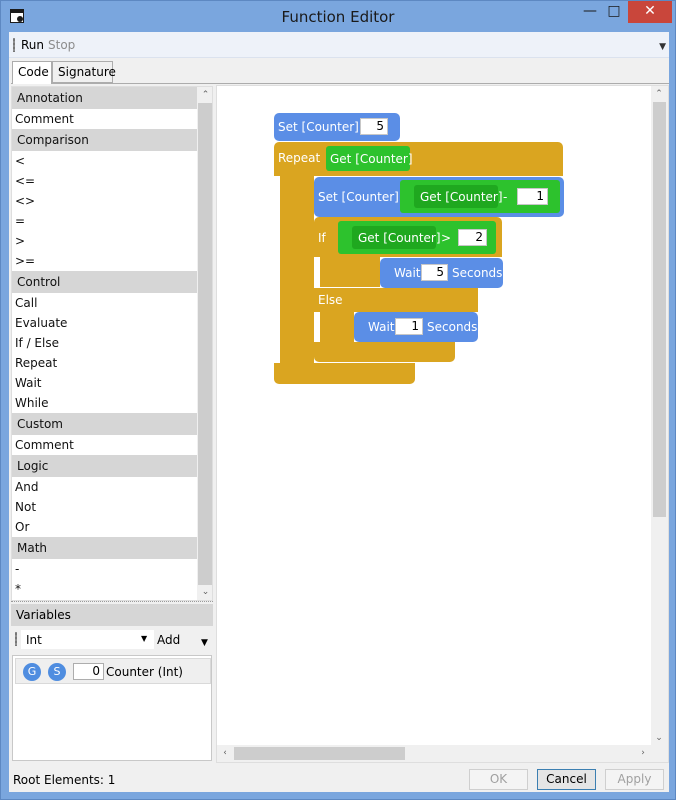 The image size is (676, 800). What do you see at coordinates (634, 779) in the screenshot?
I see `apply-button: Apply` at bounding box center [634, 779].